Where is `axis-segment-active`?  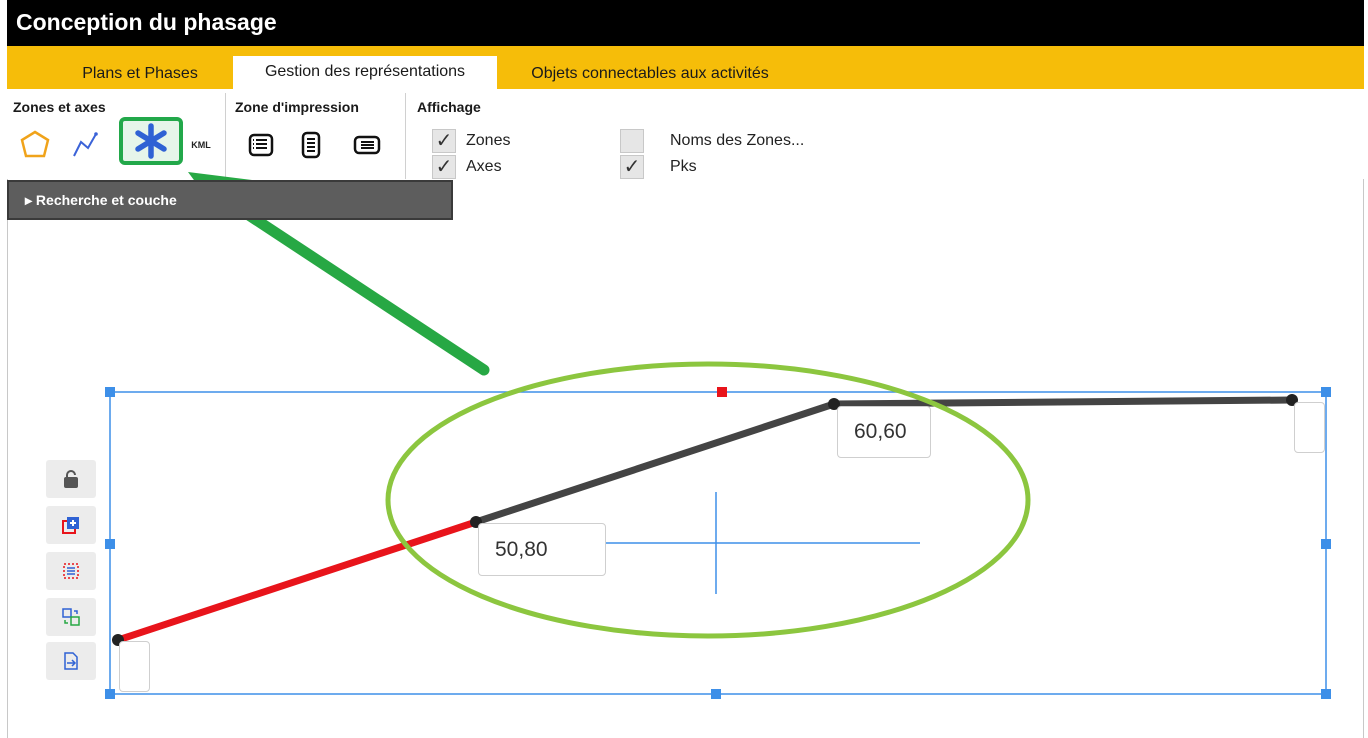 axis-segment-active is located at coordinates (297, 581).